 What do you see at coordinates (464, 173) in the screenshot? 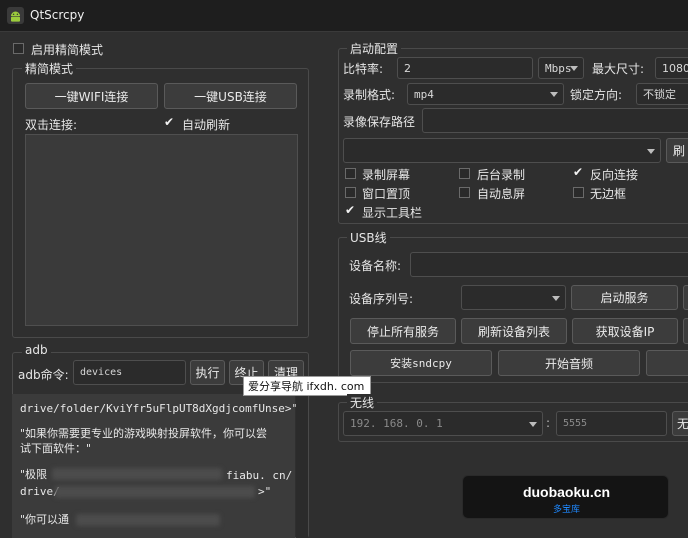
I see `background-record-checkbox` at bounding box center [464, 173].